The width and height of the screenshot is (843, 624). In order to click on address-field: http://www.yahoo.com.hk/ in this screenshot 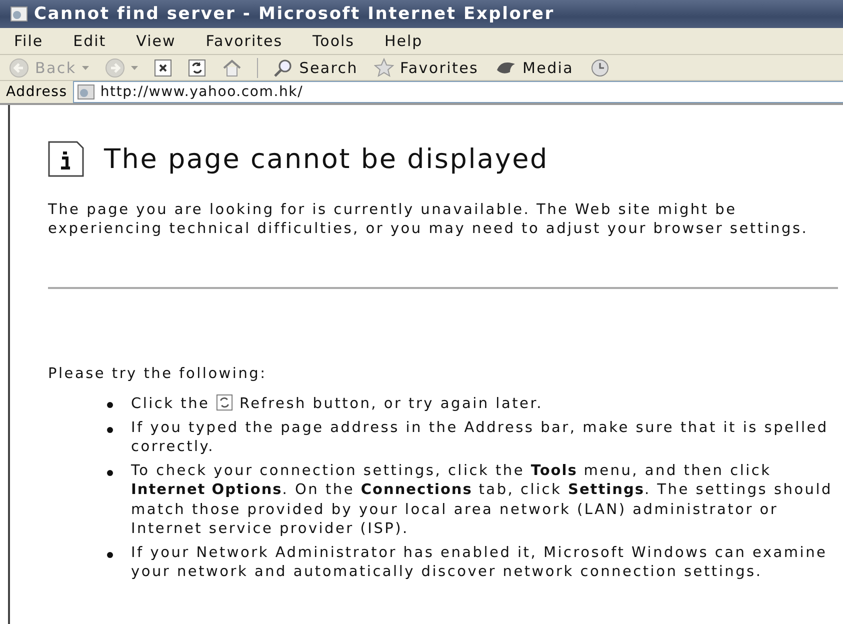, I will do `click(458, 92)`.